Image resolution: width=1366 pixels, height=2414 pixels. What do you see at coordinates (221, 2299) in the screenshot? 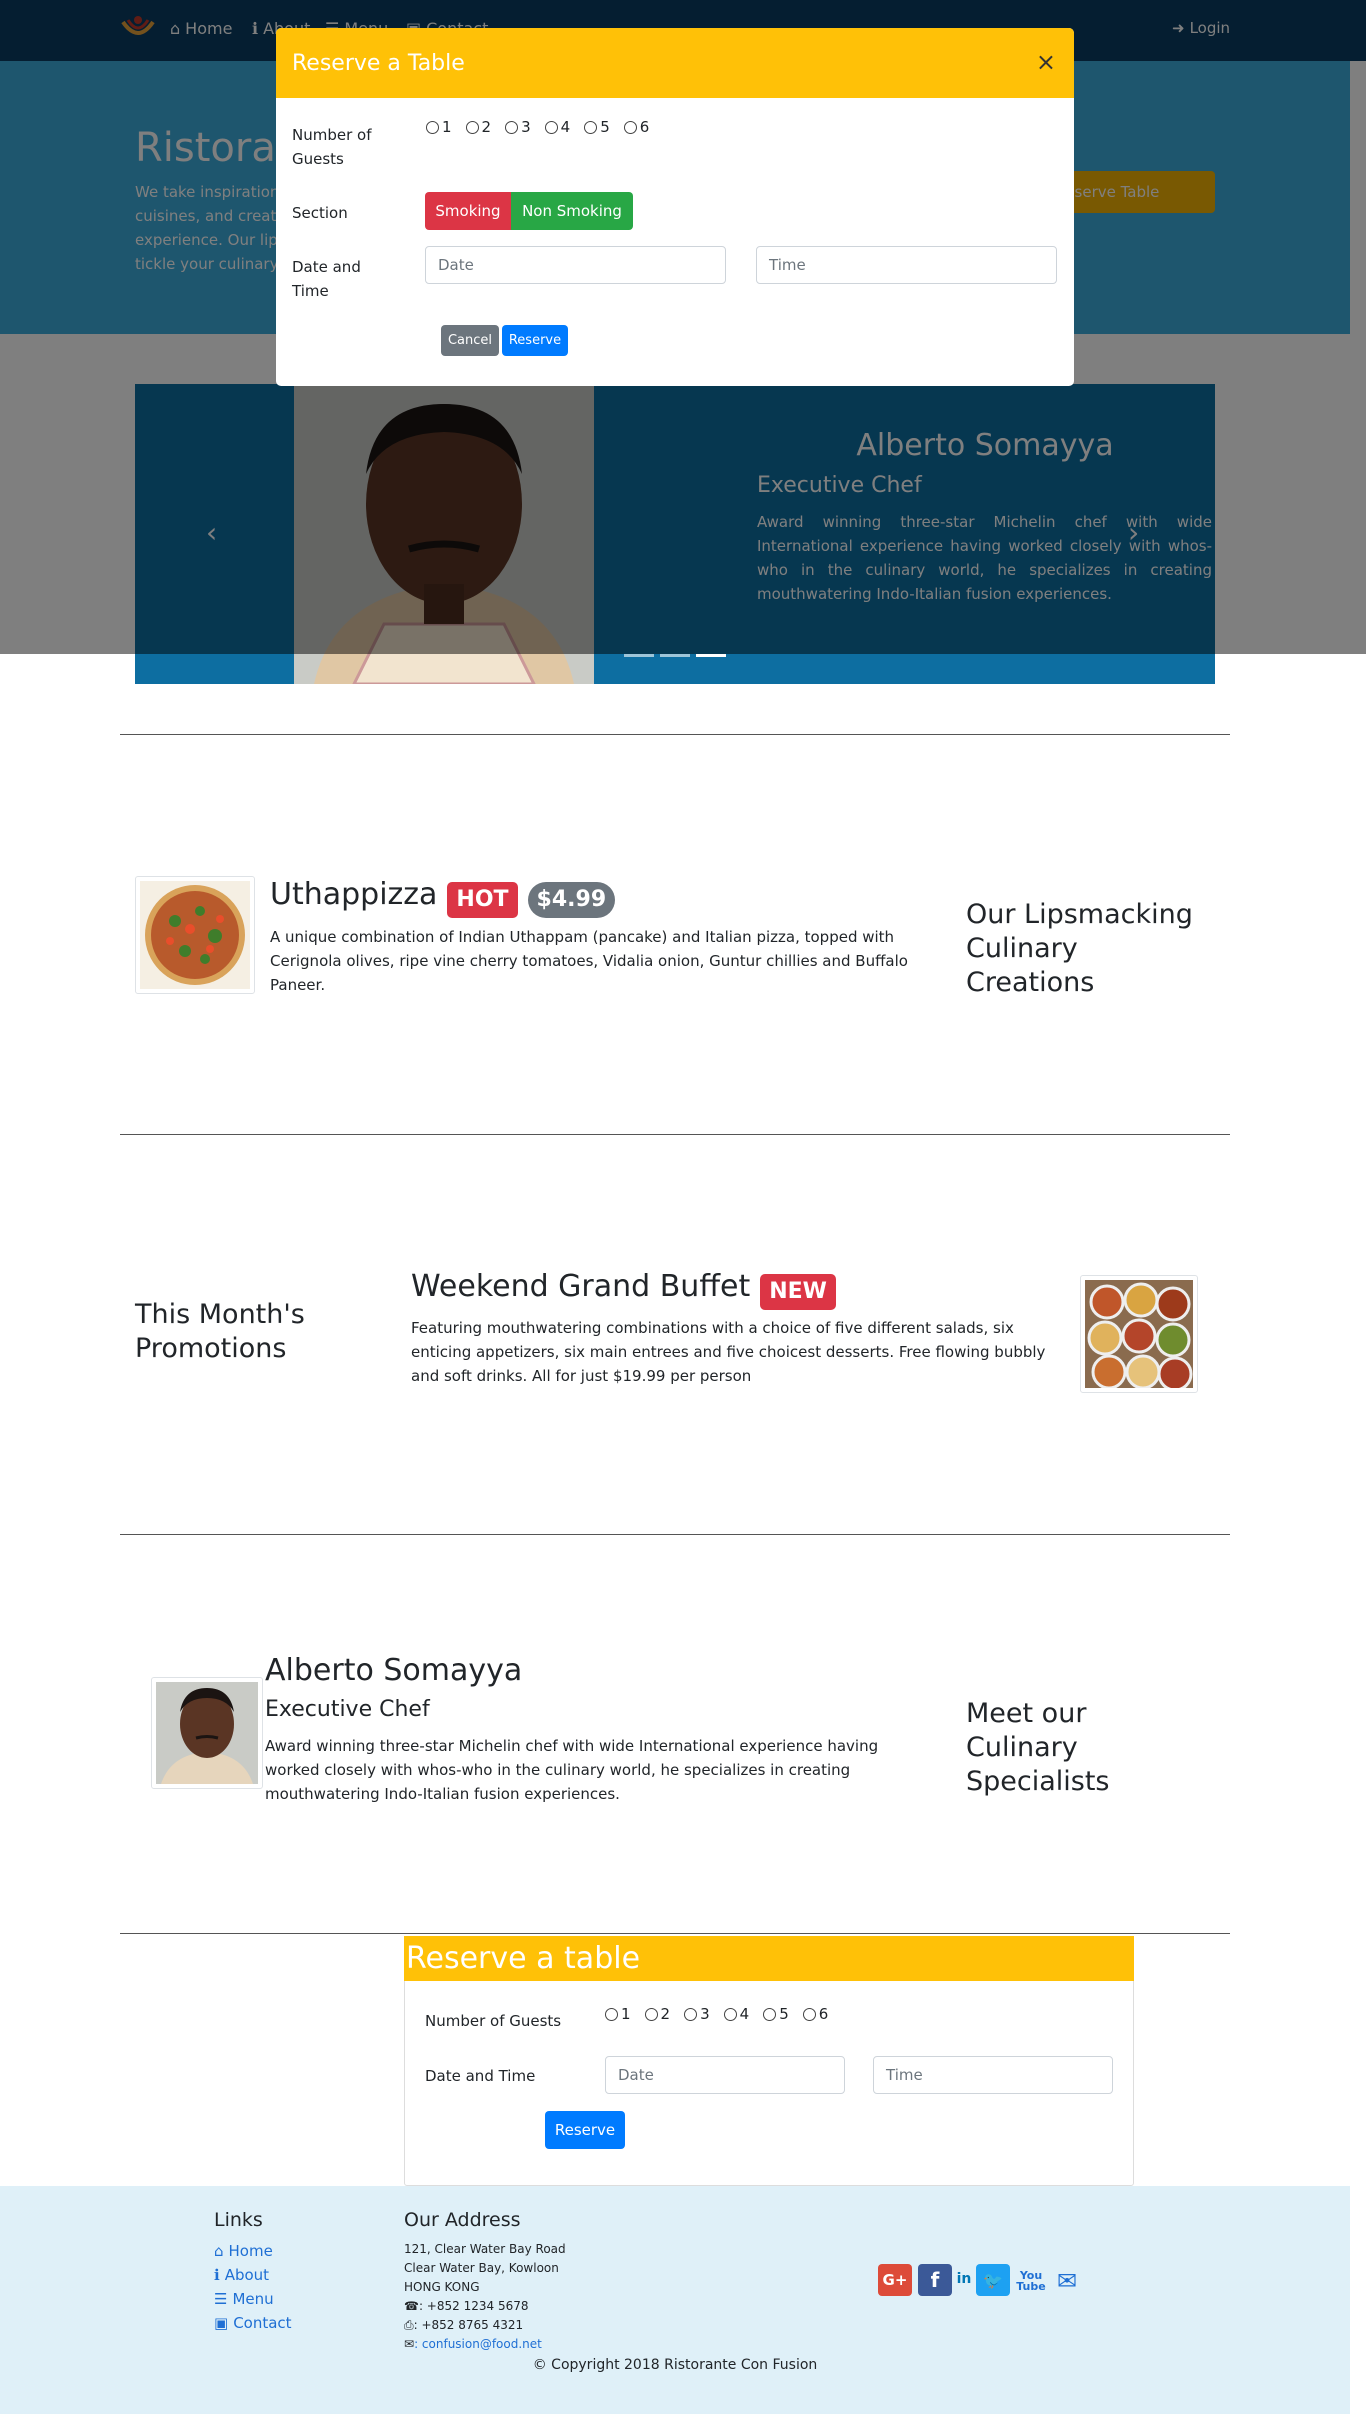
I see `list-icon: ☰` at bounding box center [221, 2299].